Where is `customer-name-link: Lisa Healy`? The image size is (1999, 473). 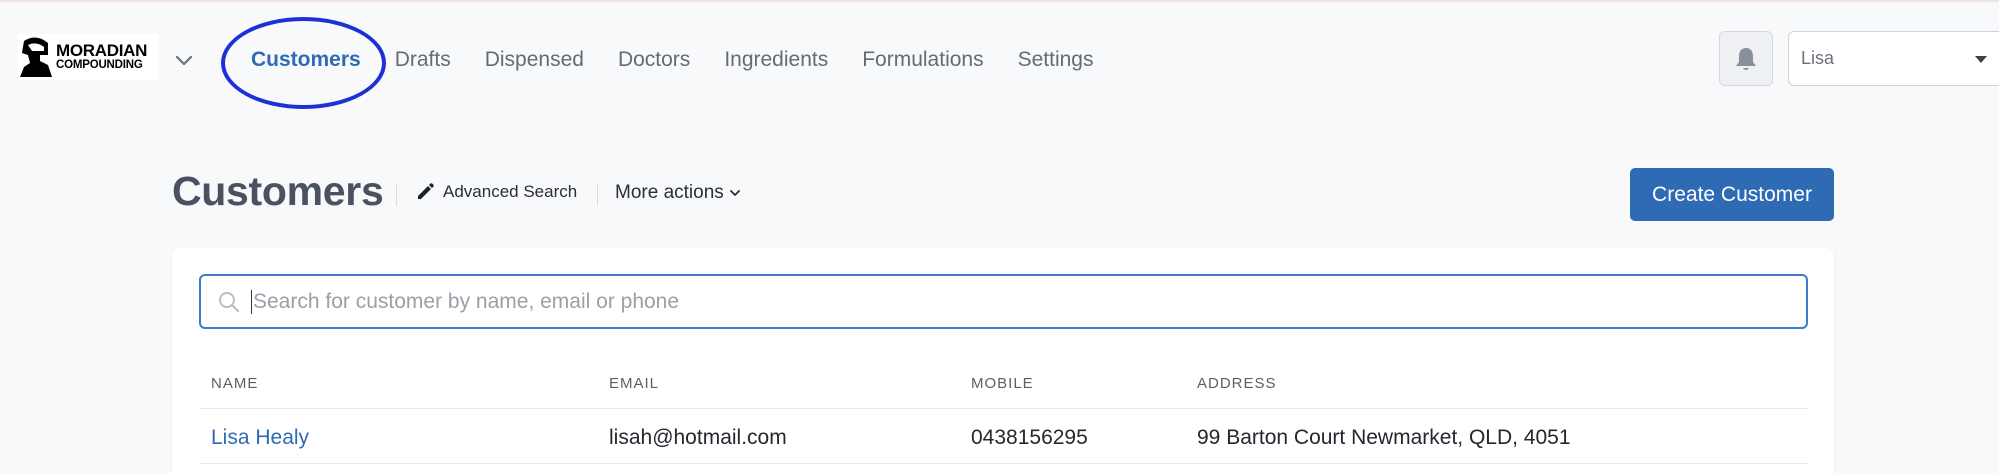
customer-name-link: Lisa Healy is located at coordinates (260, 438).